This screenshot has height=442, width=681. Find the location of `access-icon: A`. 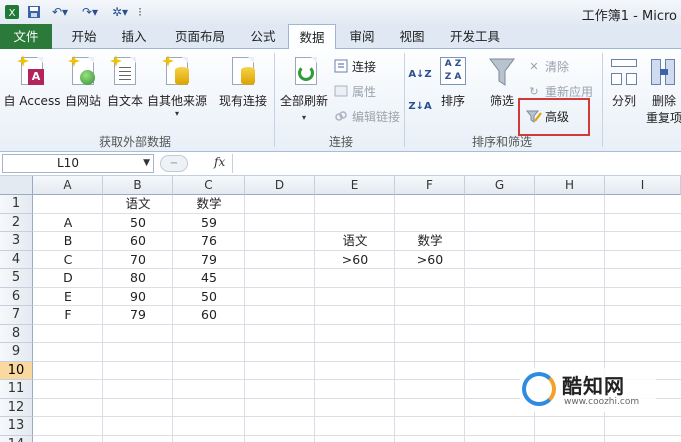

access-icon: A is located at coordinates (32, 72).